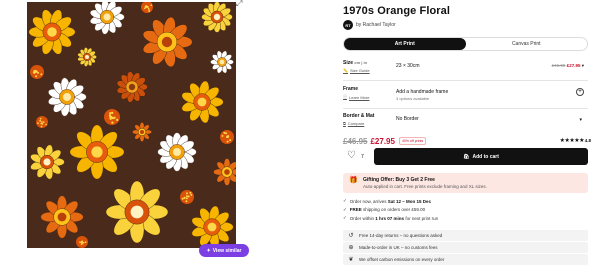 The width and height of the screenshot is (600, 268). Describe the element at coordinates (351, 260) in the screenshot. I see `leaf-icon: ❦` at that location.